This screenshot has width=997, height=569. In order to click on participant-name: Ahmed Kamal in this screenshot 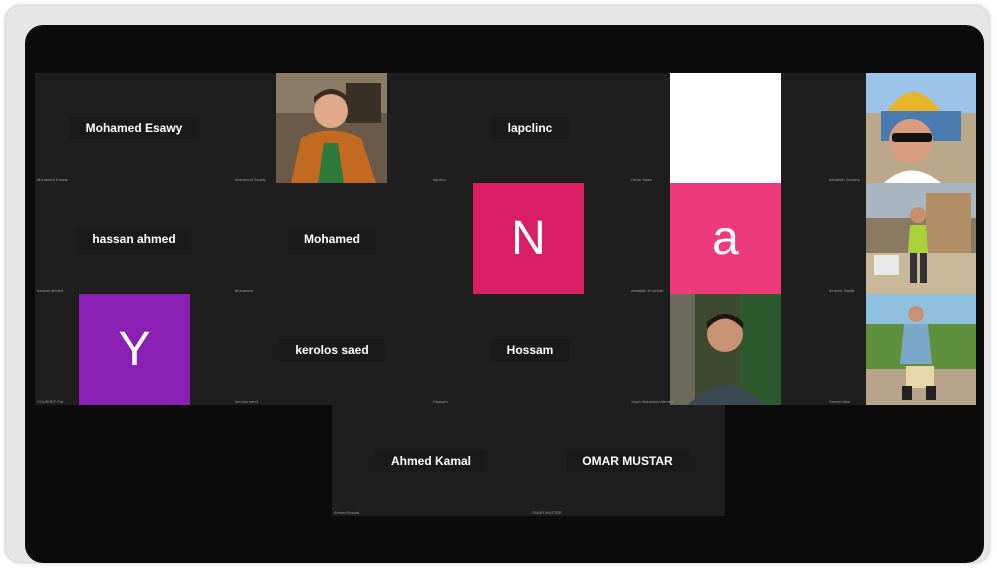, I will do `click(431, 460)`.